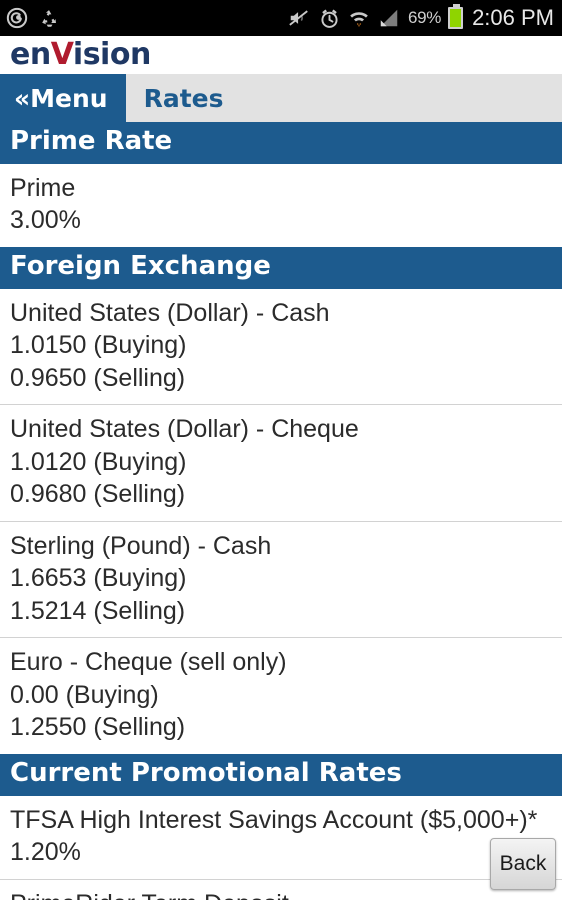 The width and height of the screenshot is (562, 900). I want to click on envision-logo: enVision, so click(80, 55).